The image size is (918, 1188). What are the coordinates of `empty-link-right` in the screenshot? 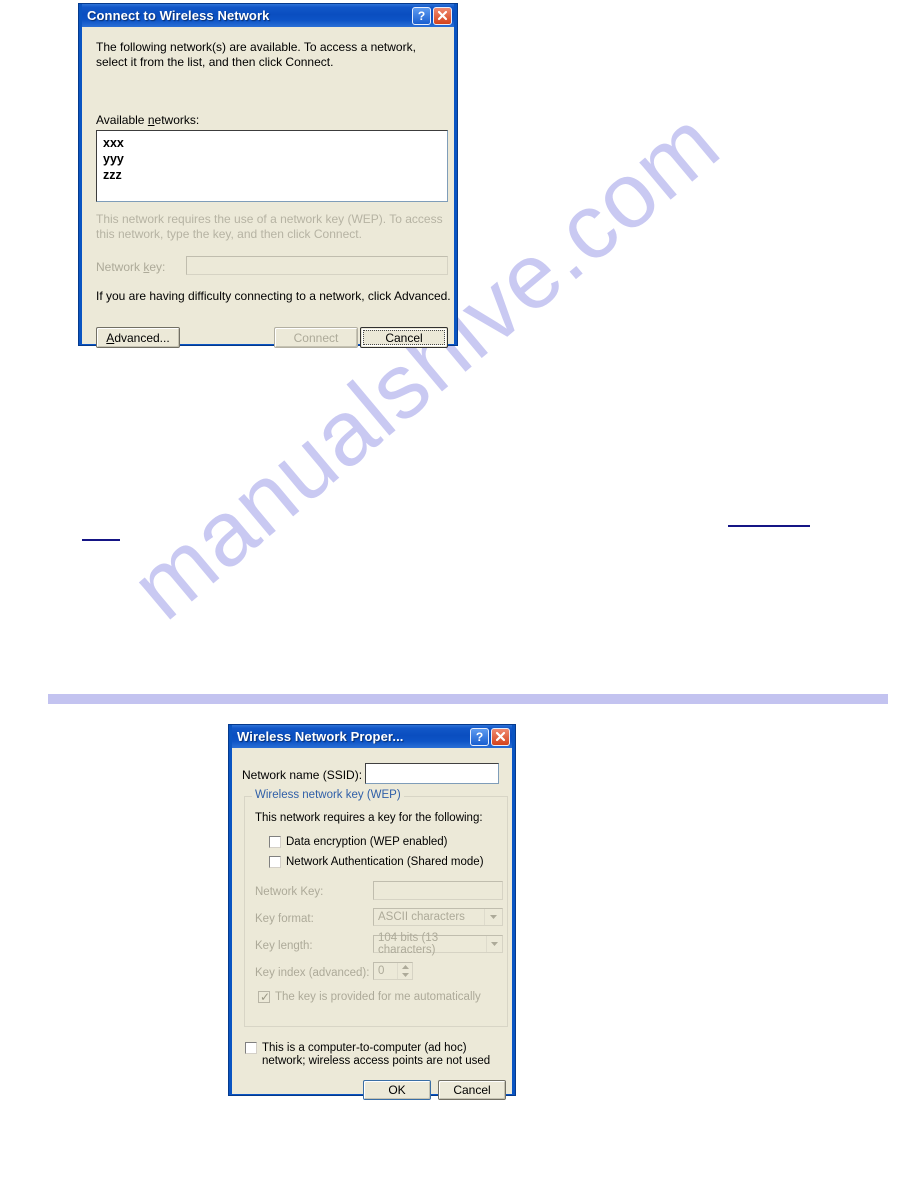 It's located at (769, 526).